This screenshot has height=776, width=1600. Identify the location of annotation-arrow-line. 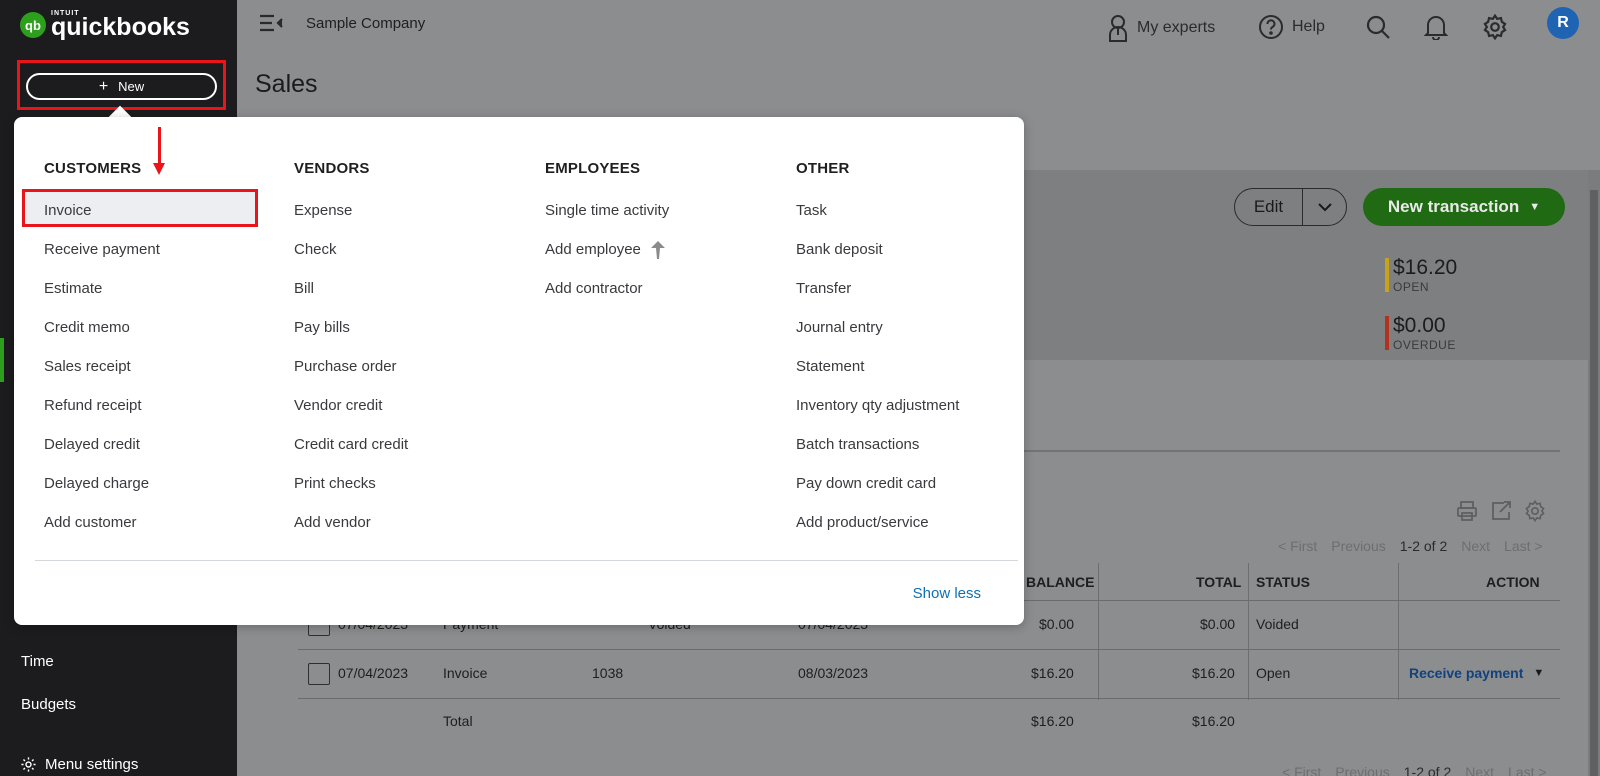
(159, 146).